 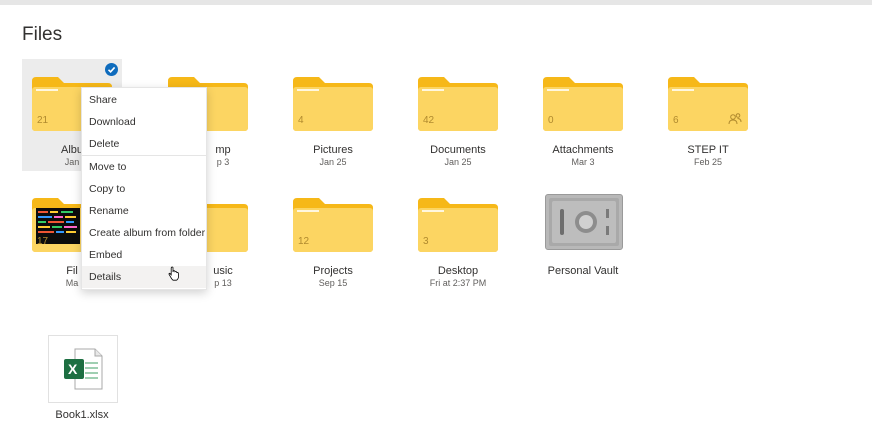 What do you see at coordinates (144, 167) in the screenshot?
I see `menu-item-move-to: Move to` at bounding box center [144, 167].